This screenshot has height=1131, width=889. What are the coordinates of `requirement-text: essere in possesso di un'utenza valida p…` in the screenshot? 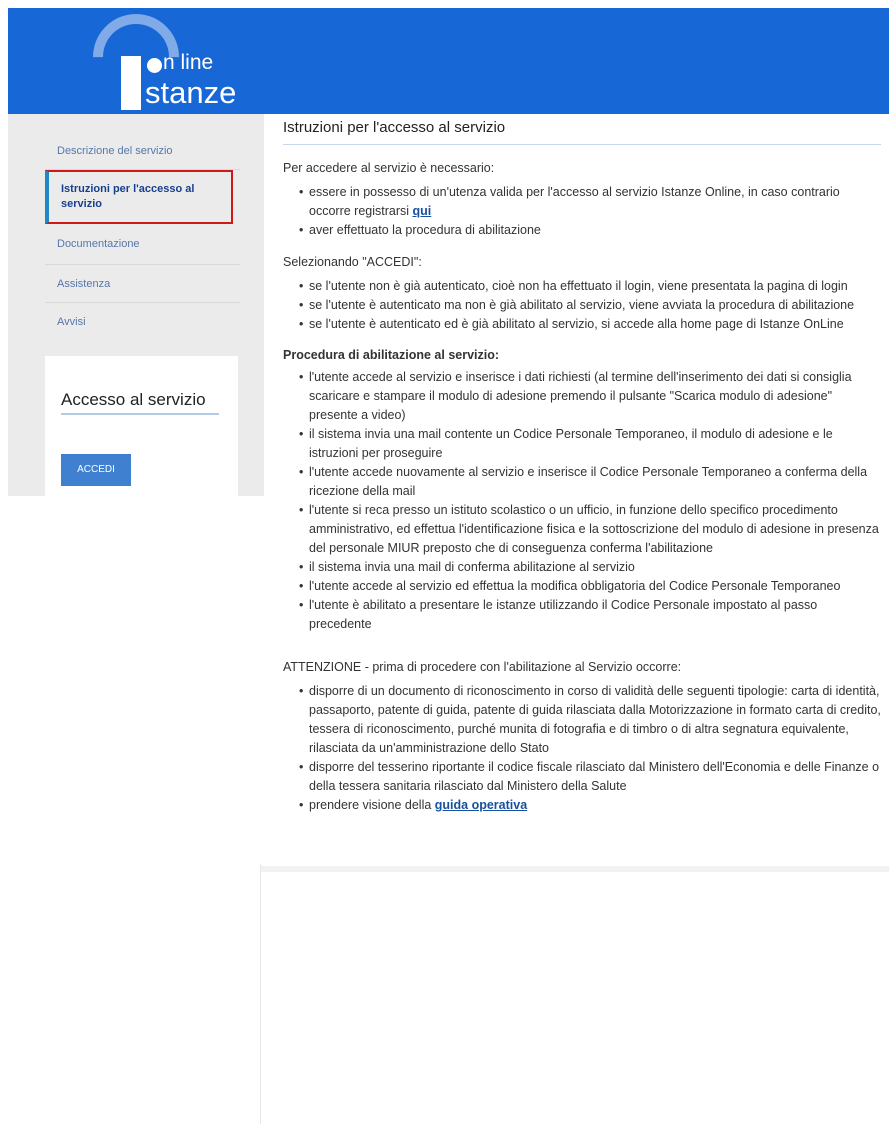 It's located at (574, 201).